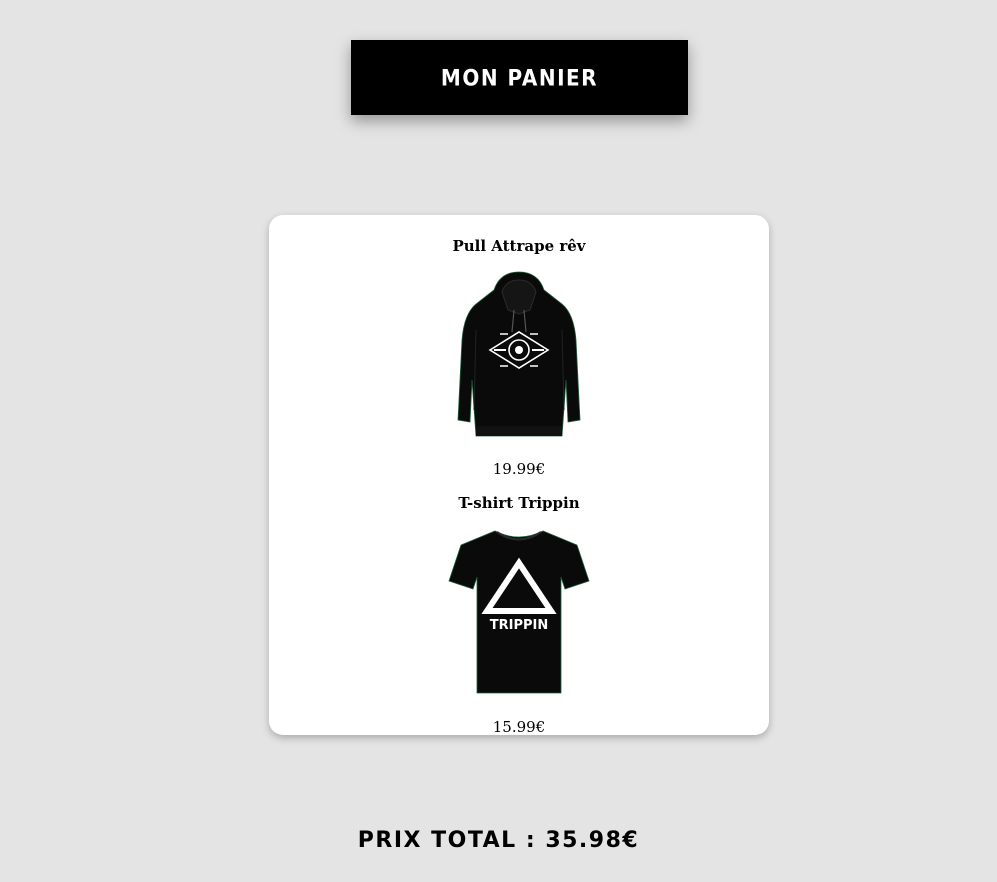 The width and height of the screenshot is (997, 882). I want to click on tshirt-graphic-text: TRIPPIN, so click(519, 625).